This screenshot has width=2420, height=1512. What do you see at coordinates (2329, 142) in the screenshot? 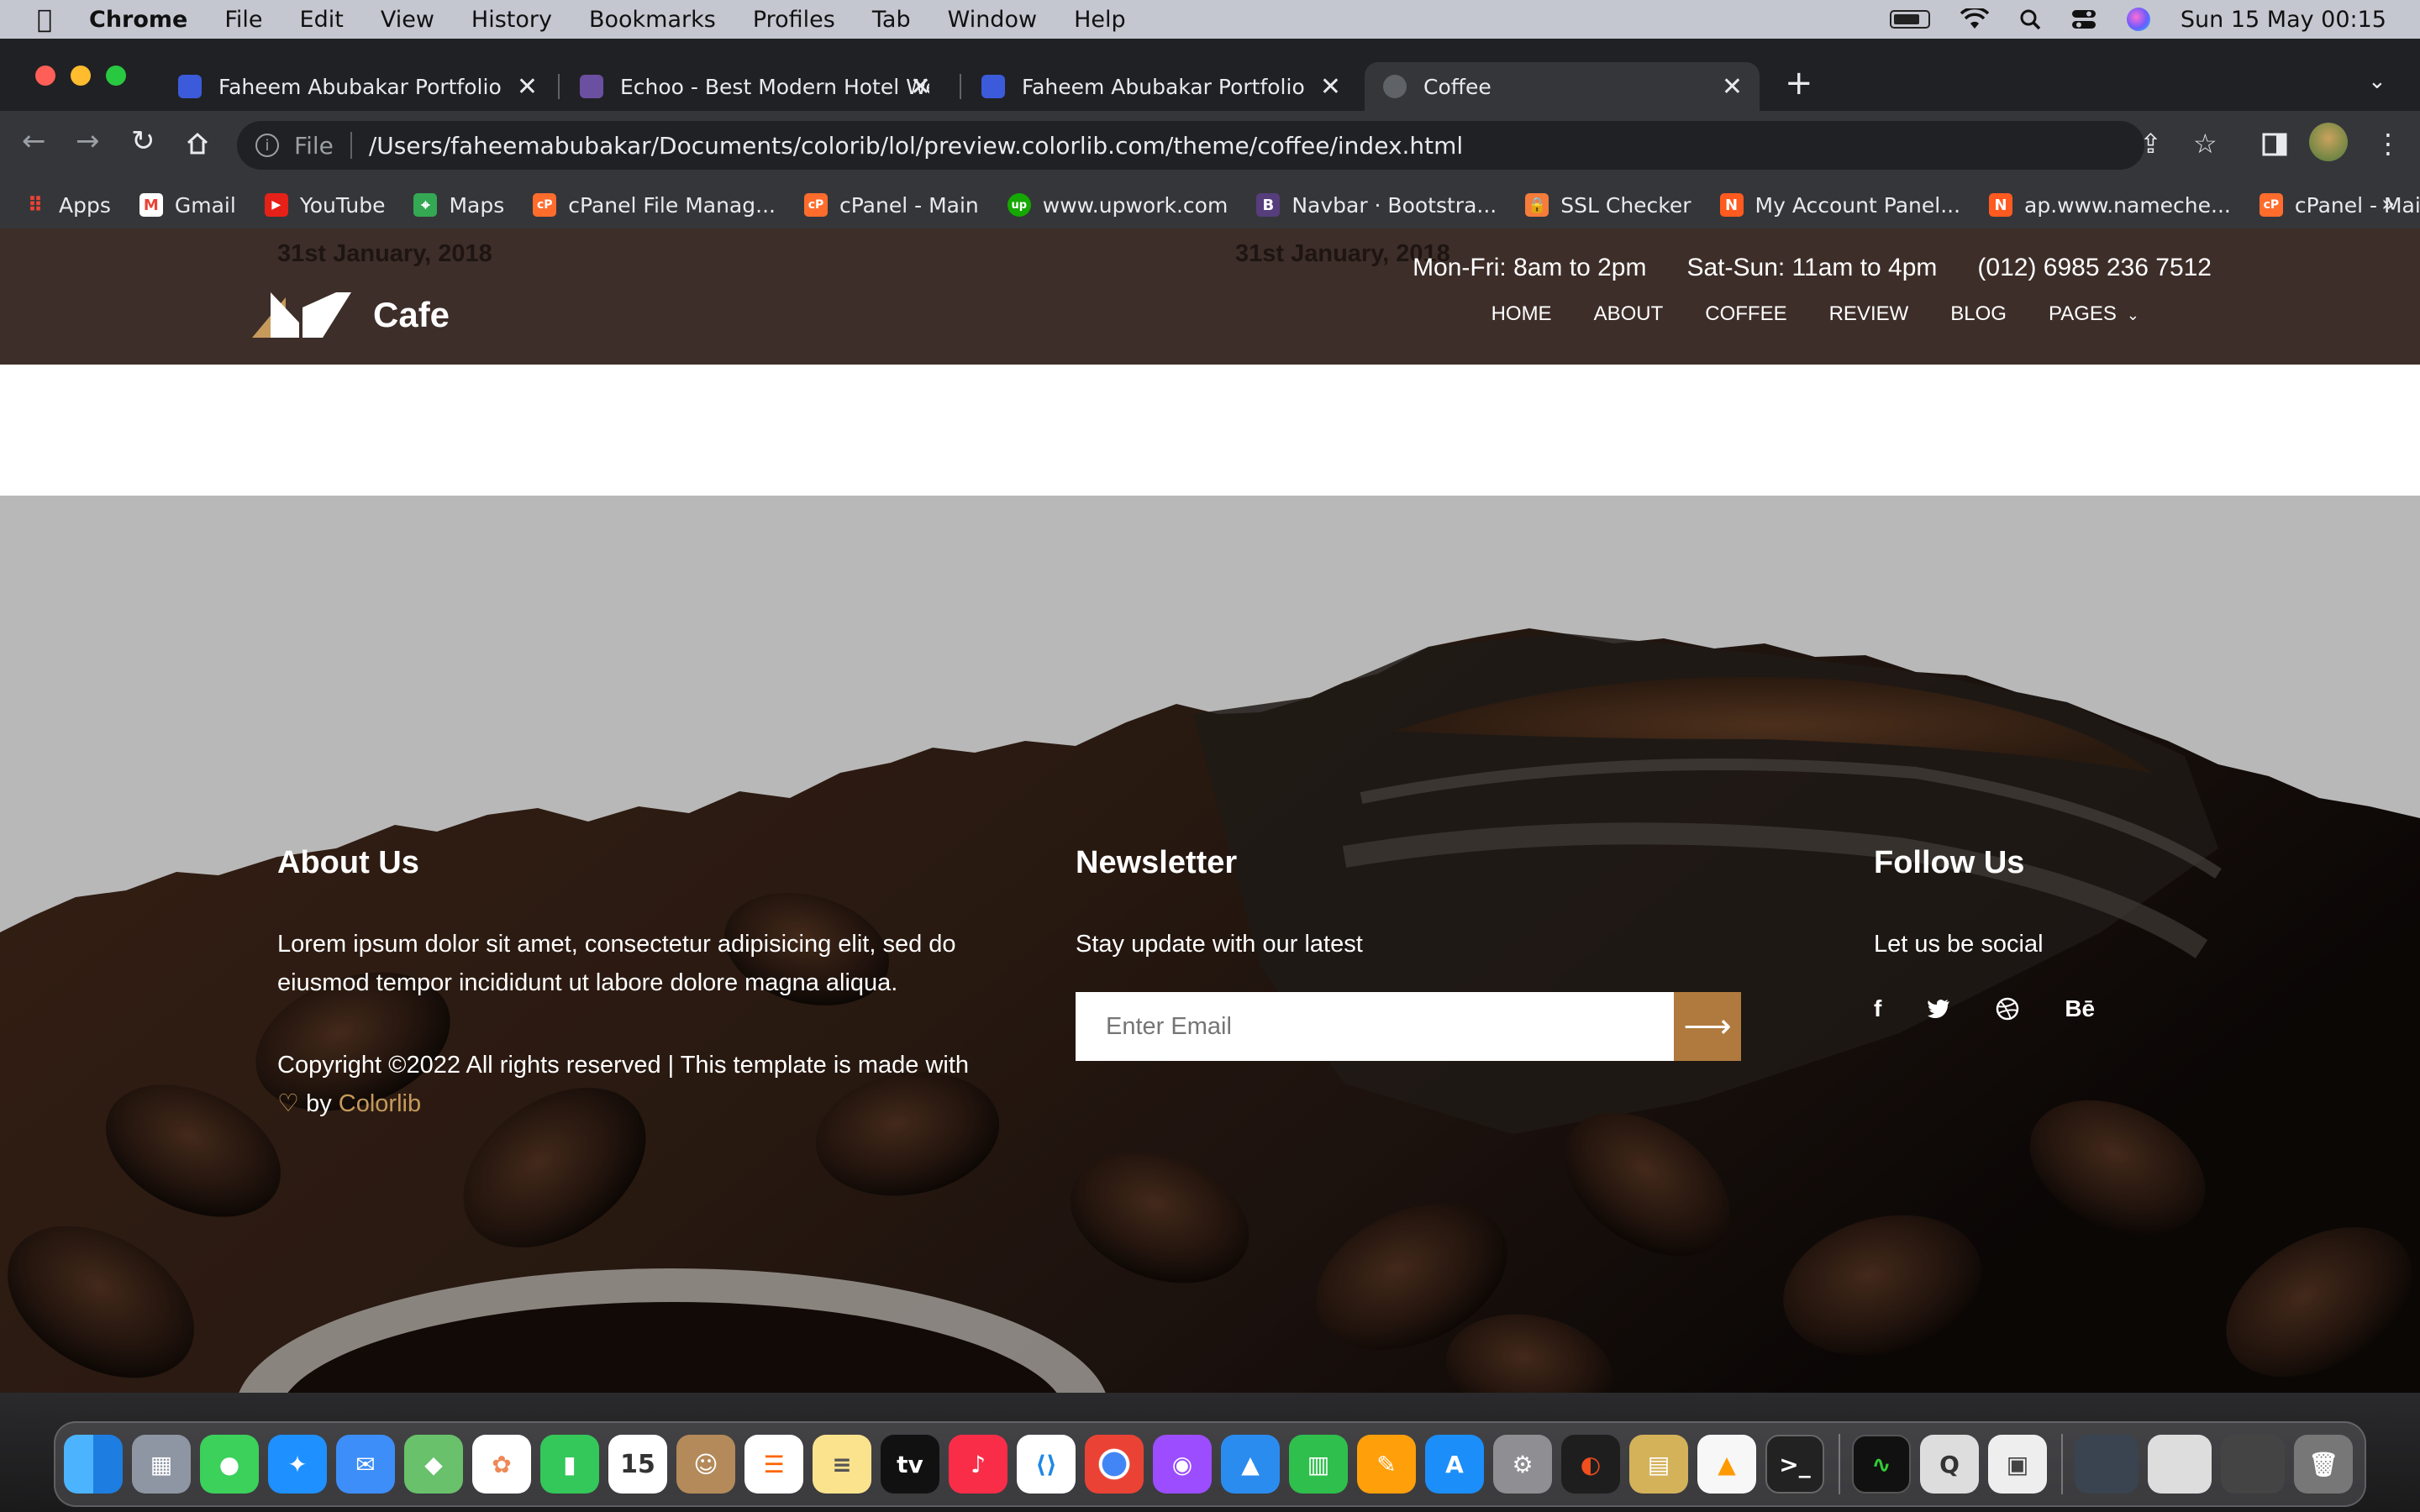
I see `profile-avatar` at bounding box center [2329, 142].